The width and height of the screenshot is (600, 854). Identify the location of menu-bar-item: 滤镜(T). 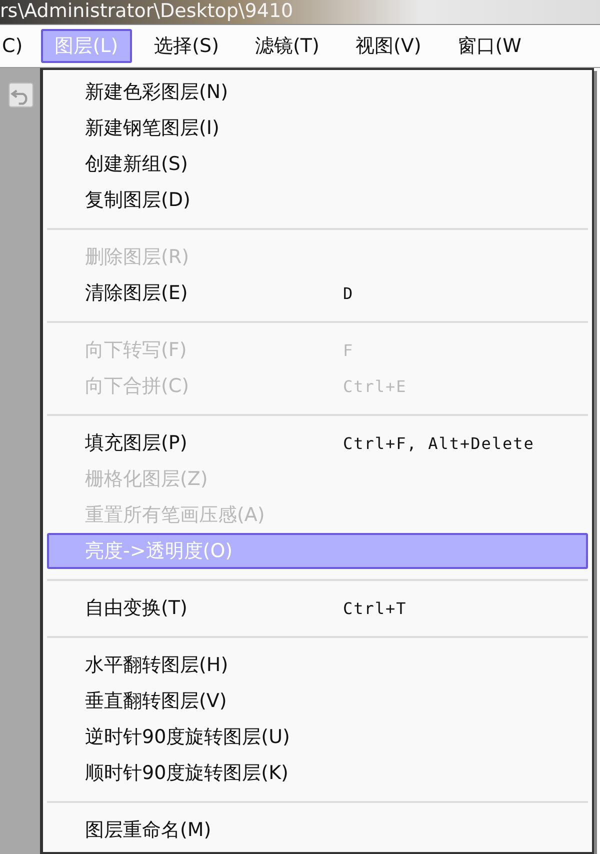
(287, 46).